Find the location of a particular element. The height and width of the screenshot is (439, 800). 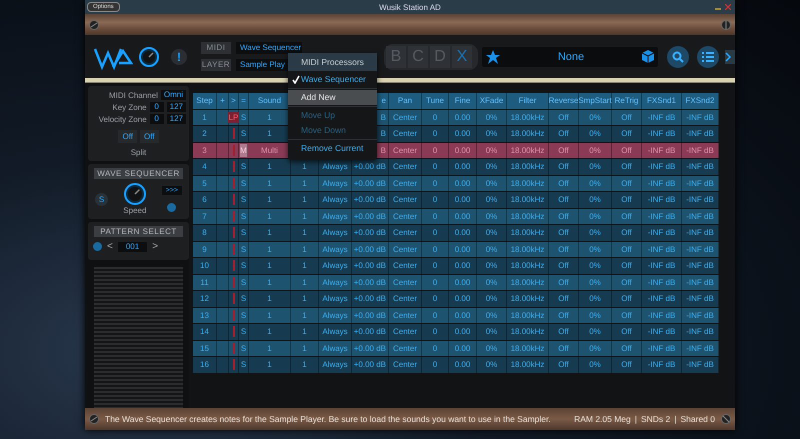

table-row: 15 S 1 1 Always +0.00 dB Center 0 0.00 0% 18.00kHz Off 0% Off -INF dB -INF dB is located at coordinates (456, 348).